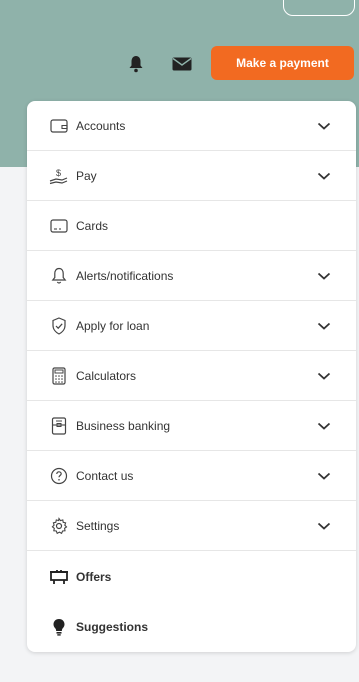 The height and width of the screenshot is (682, 359). I want to click on make-payment-button: Make a payment, so click(282, 63).